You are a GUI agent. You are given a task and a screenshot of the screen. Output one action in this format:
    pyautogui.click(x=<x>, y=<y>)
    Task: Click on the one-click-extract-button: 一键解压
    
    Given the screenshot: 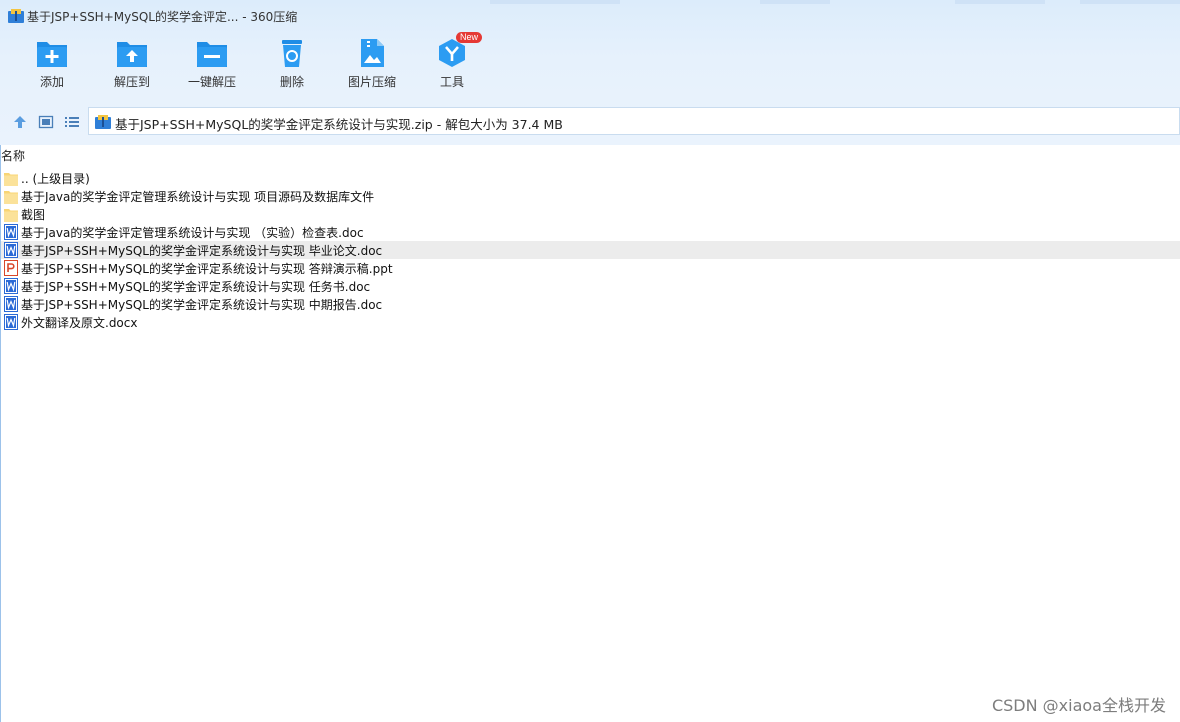 What is the action you would take?
    pyautogui.click(x=212, y=68)
    